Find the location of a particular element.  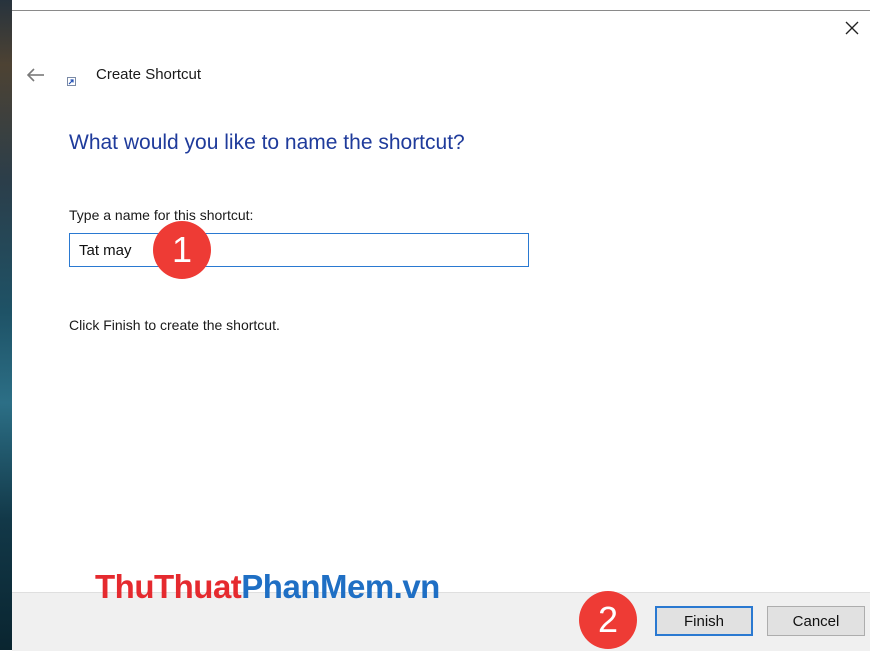

step-marker-2: 2 is located at coordinates (608, 620).